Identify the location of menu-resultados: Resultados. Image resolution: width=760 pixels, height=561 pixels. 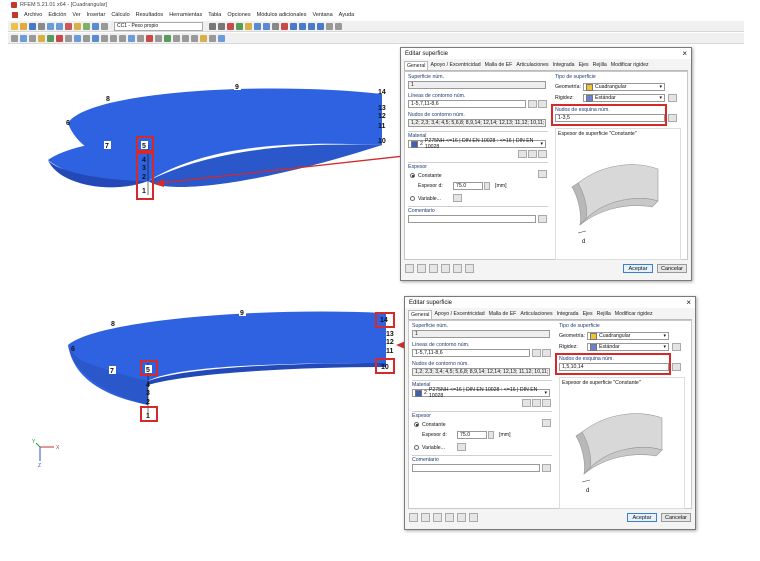
(150, 15).